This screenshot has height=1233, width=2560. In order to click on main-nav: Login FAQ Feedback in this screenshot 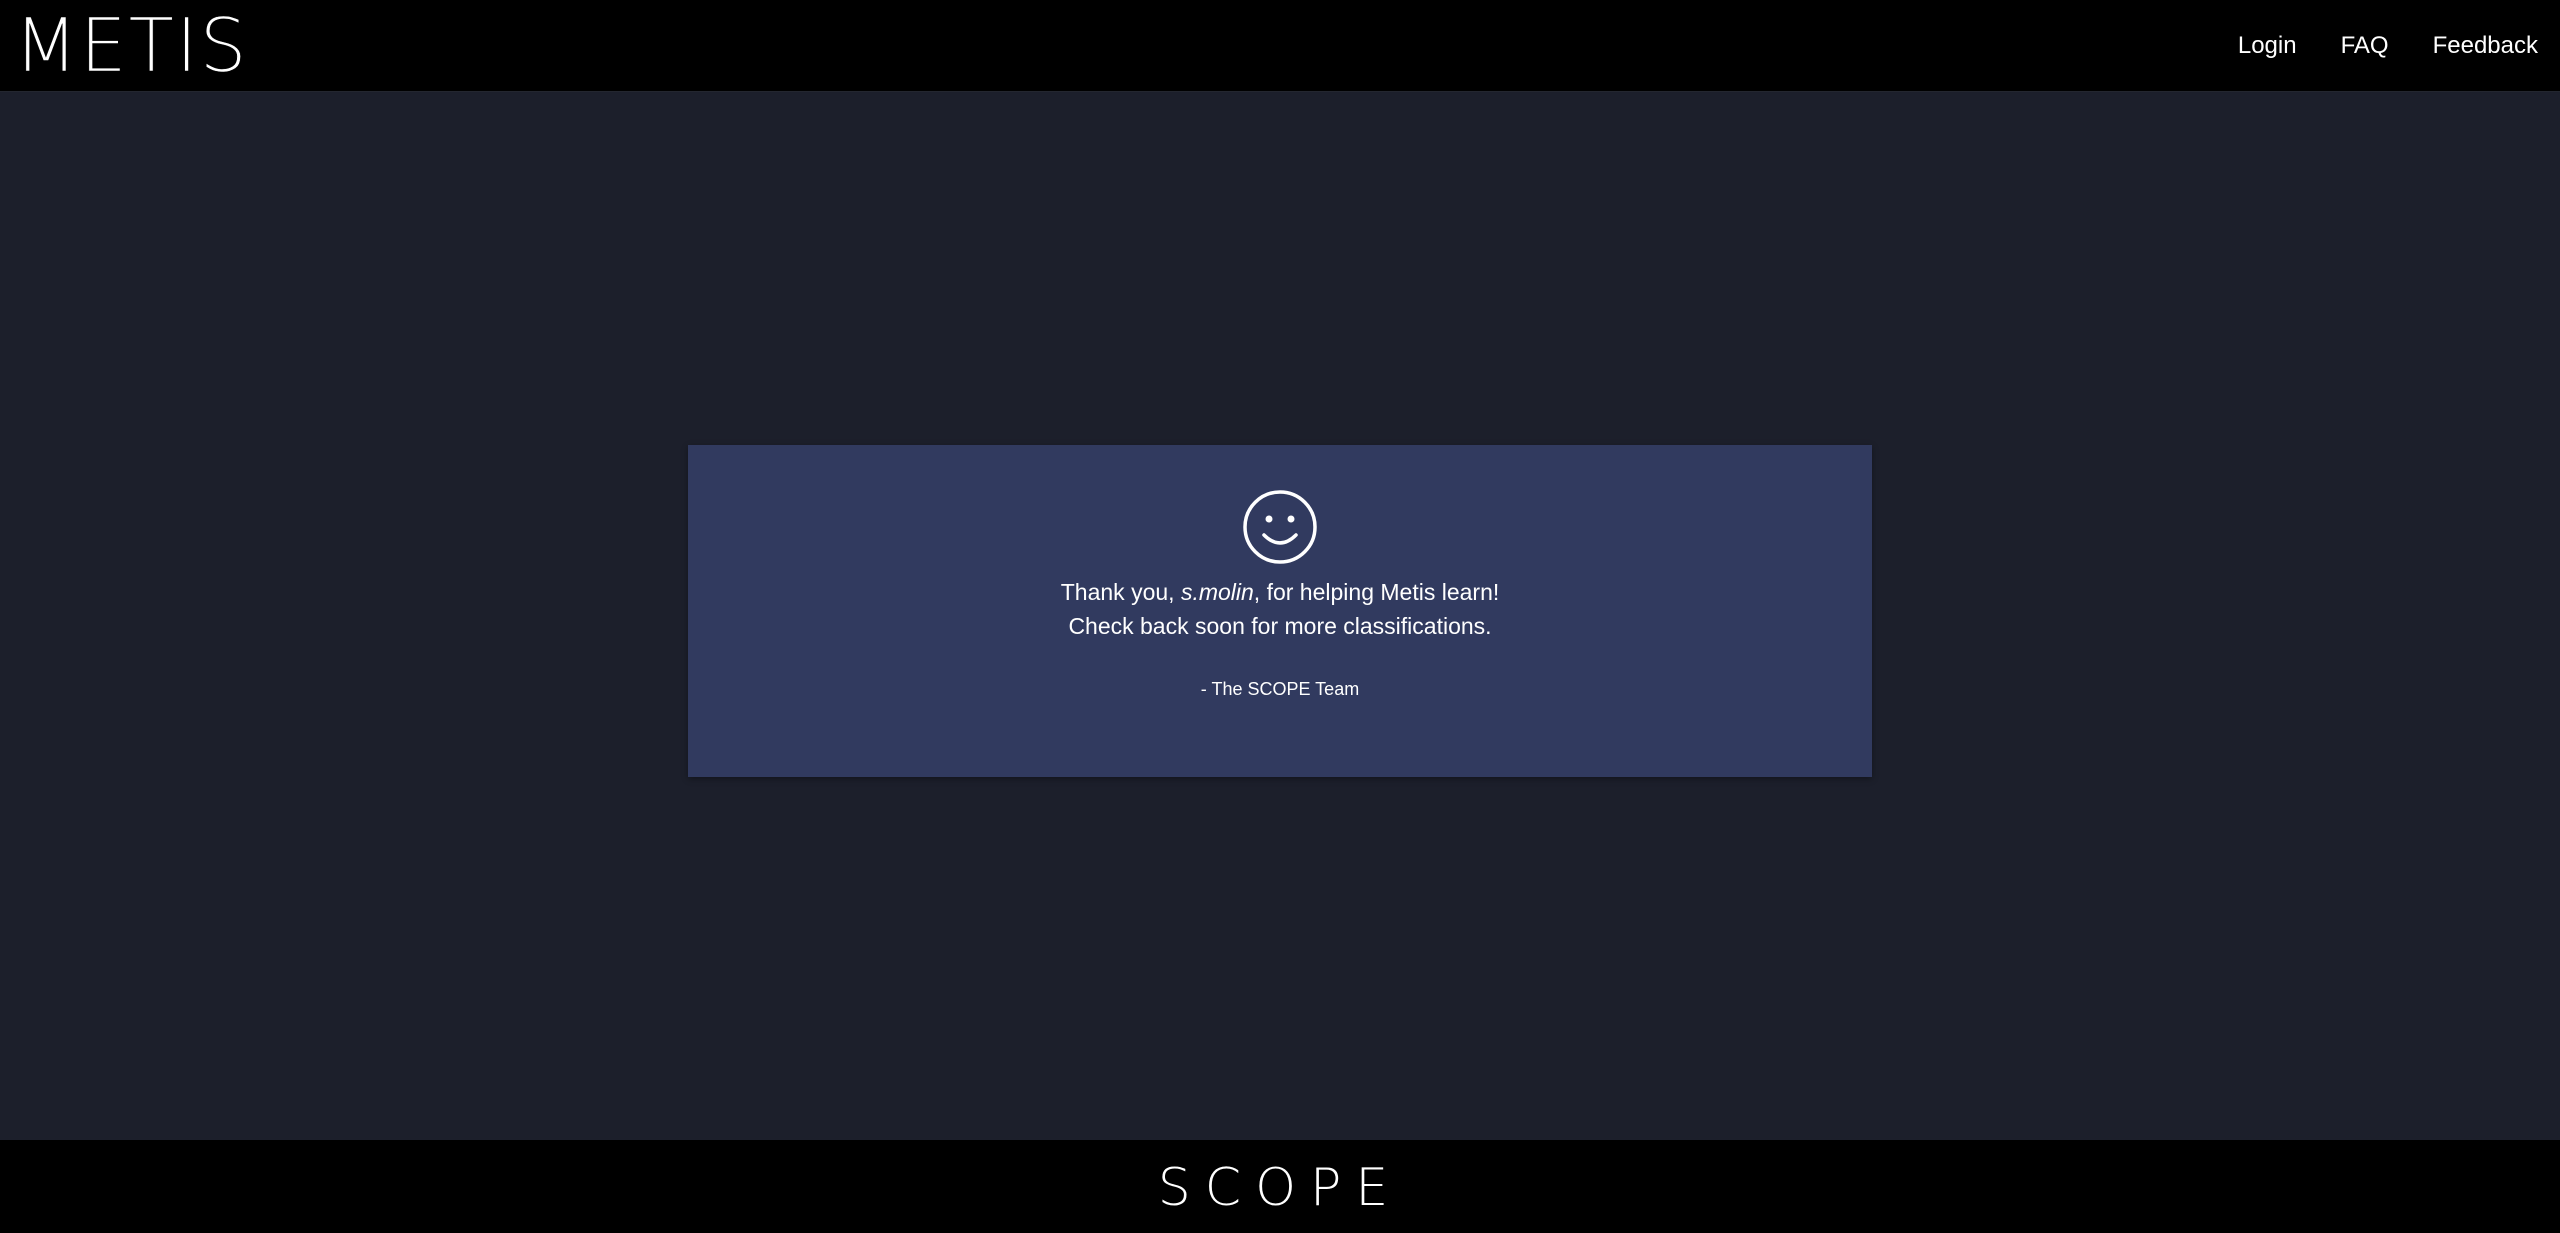, I will do `click(2388, 46)`.